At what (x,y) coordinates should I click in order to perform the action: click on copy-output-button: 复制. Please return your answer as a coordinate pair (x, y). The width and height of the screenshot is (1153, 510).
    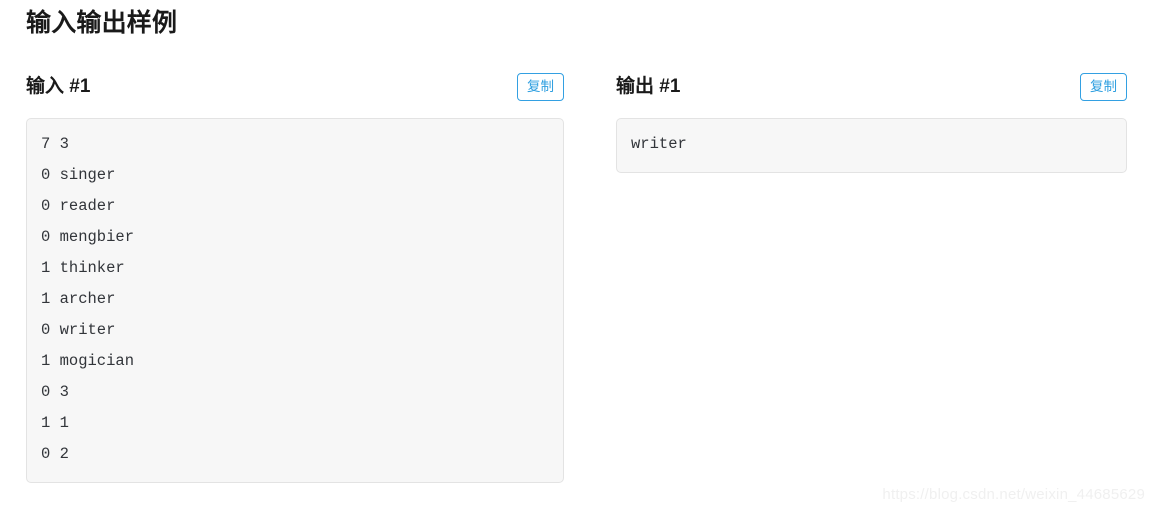
    Looking at the image, I should click on (1103, 87).